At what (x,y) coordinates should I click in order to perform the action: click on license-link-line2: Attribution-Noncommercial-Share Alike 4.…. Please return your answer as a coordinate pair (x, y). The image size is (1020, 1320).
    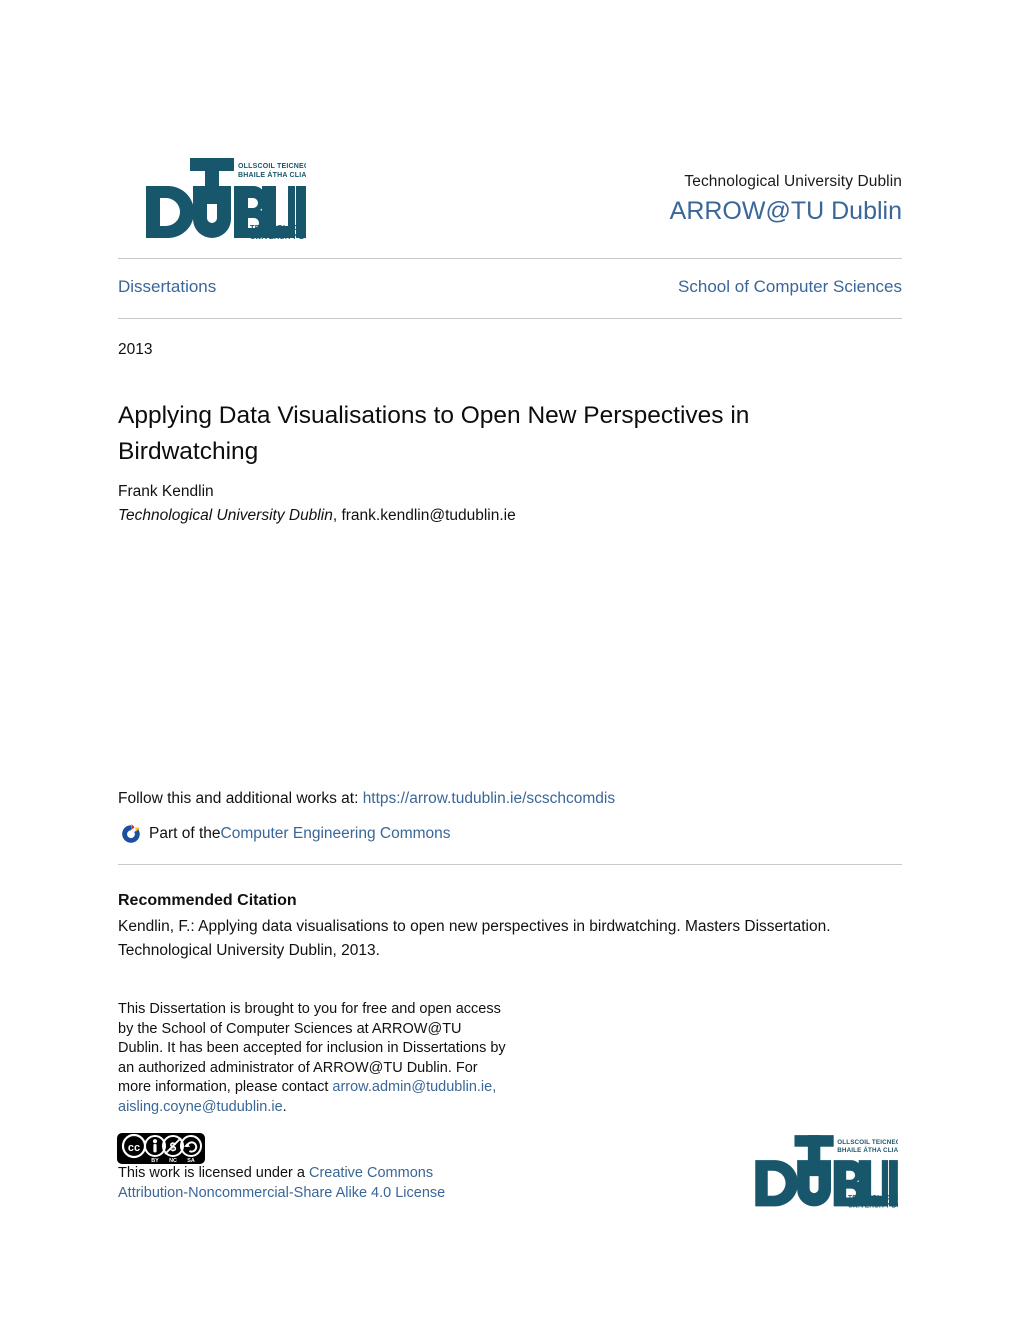
    Looking at the image, I should click on (281, 1193).